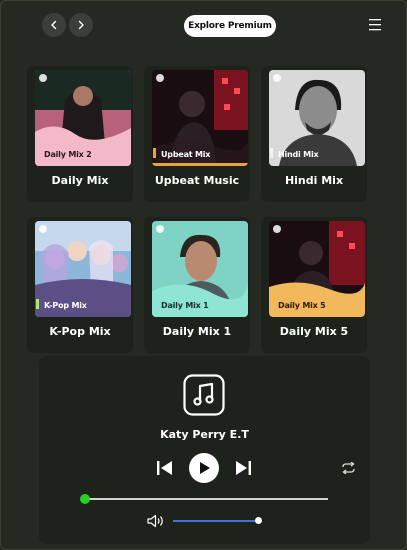 The height and width of the screenshot is (550, 407). Describe the element at coordinates (314, 331) in the screenshot. I see `card-title: Daily Mix 5` at that location.